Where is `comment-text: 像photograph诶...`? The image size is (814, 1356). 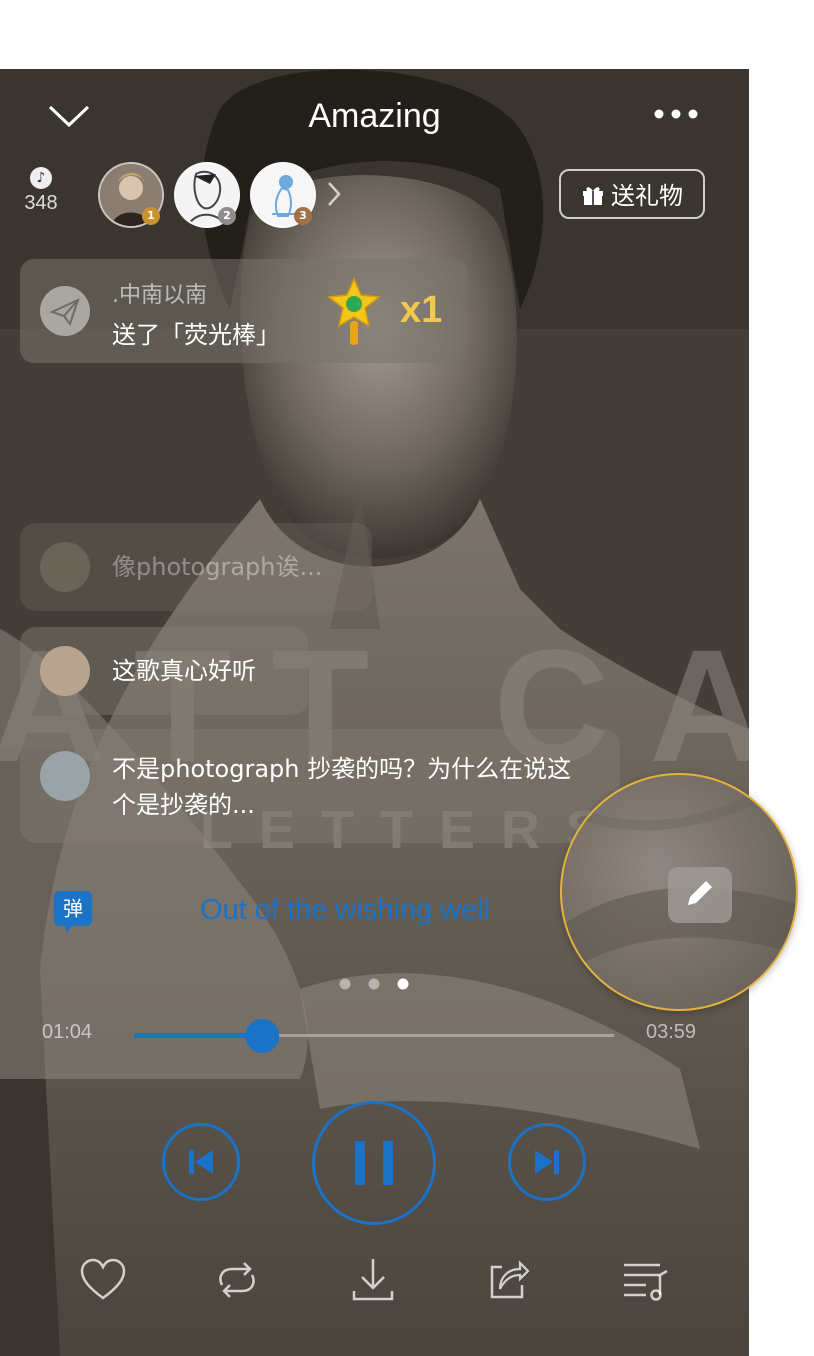
comment-text: 像photograph诶... is located at coordinates (217, 567).